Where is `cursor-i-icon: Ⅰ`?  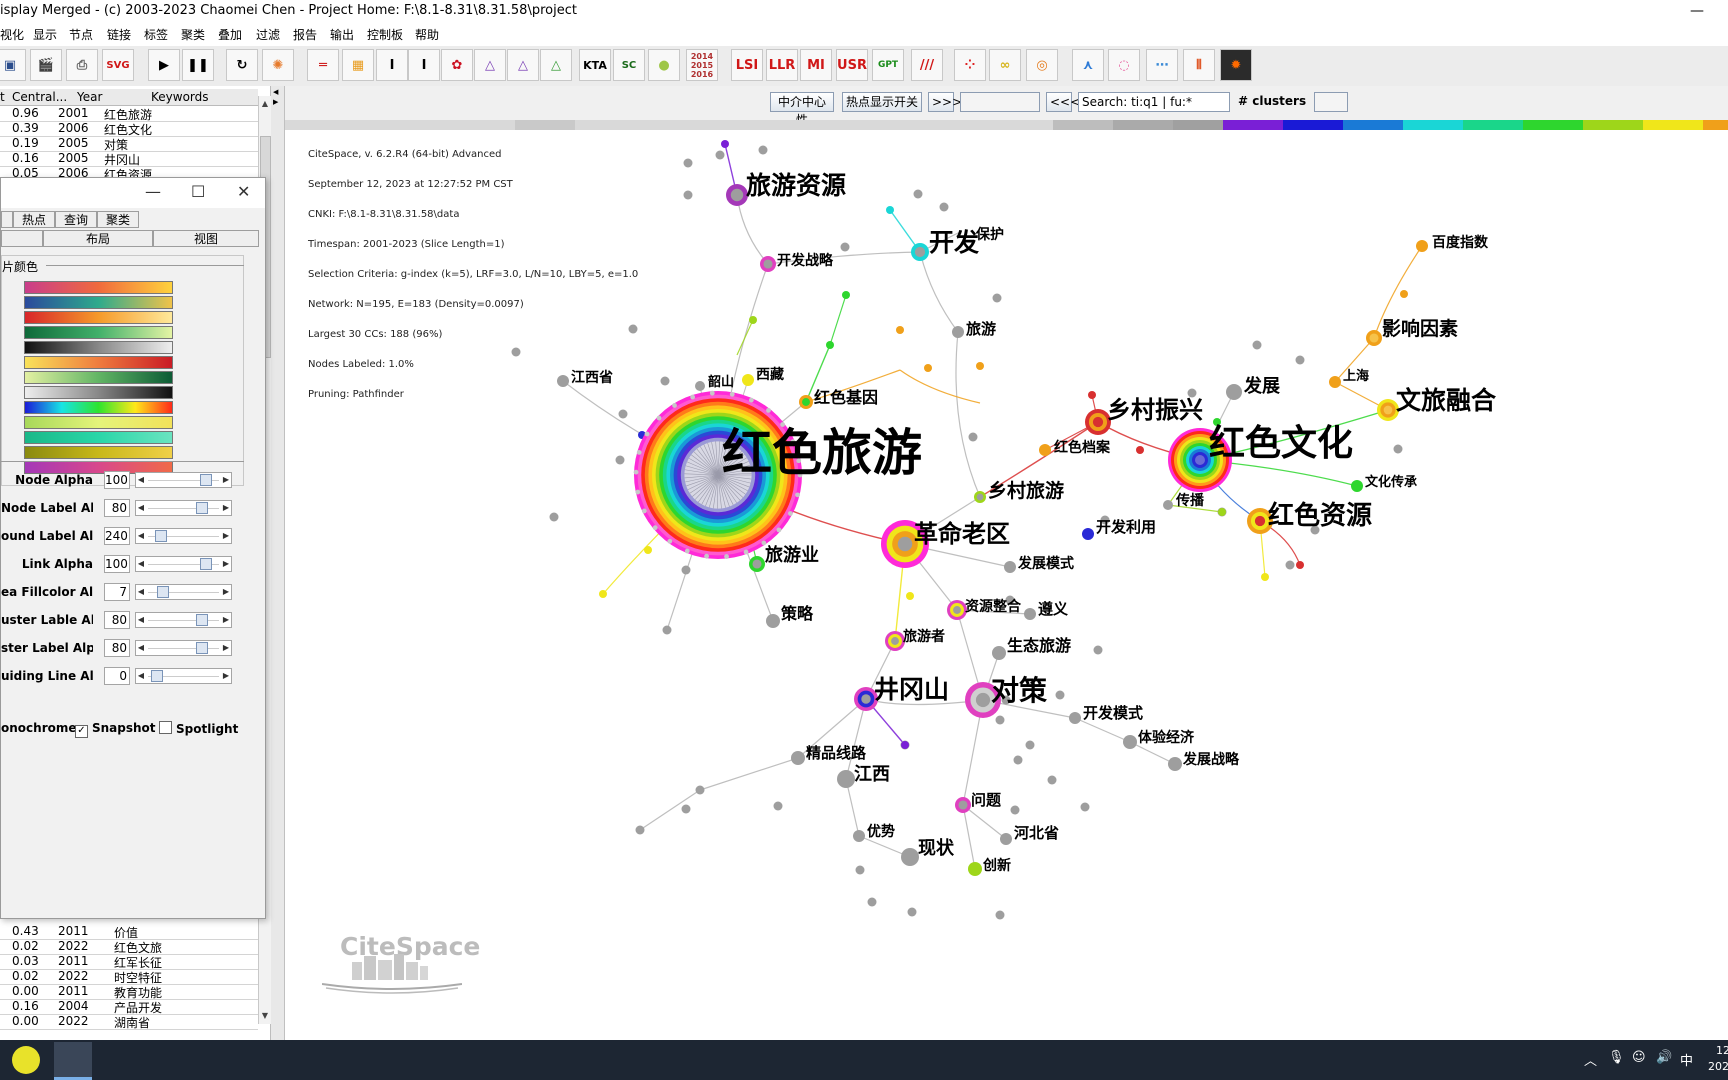
cursor-i-icon: Ⅰ is located at coordinates (392, 65).